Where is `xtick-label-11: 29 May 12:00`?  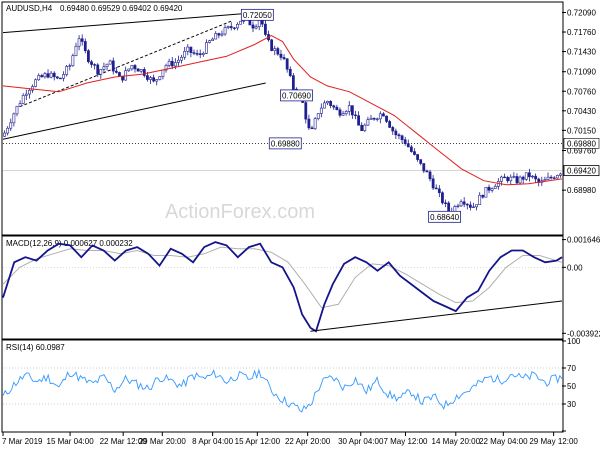 xtick-label-11: 29 May 12:00 is located at coordinates (553, 441).